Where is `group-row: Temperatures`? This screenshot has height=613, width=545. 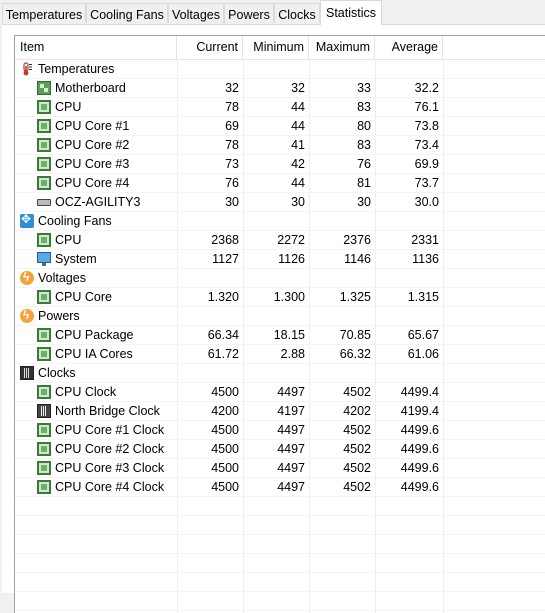
group-row: Temperatures is located at coordinates (280, 69).